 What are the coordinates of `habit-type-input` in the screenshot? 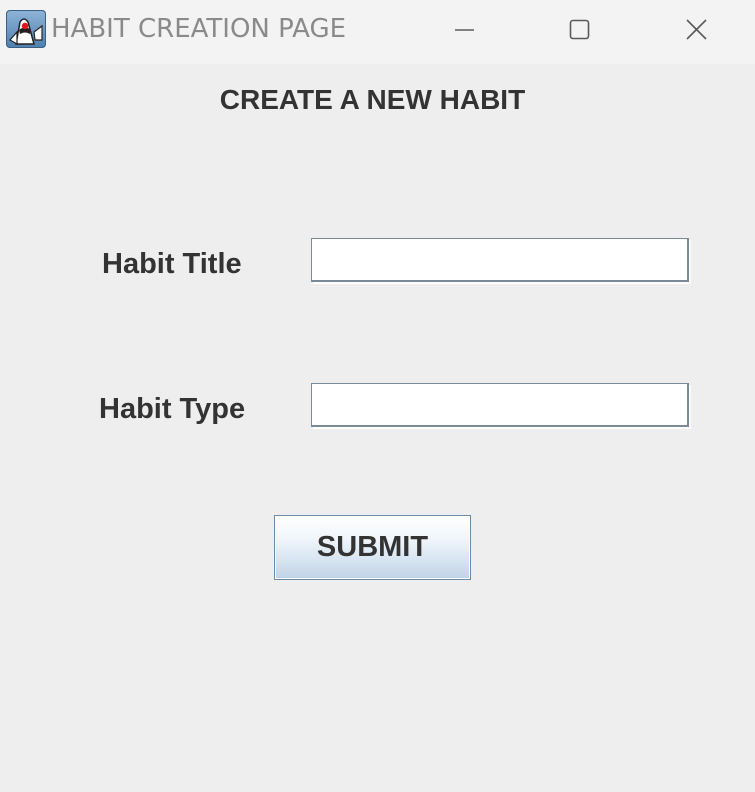 It's located at (500, 405).